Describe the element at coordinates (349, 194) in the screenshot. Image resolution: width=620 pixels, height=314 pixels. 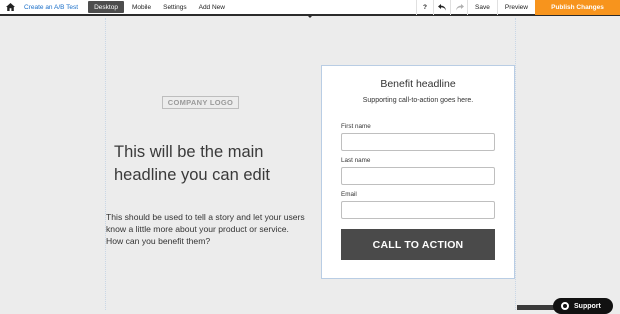
I see `email-label: Email` at that location.